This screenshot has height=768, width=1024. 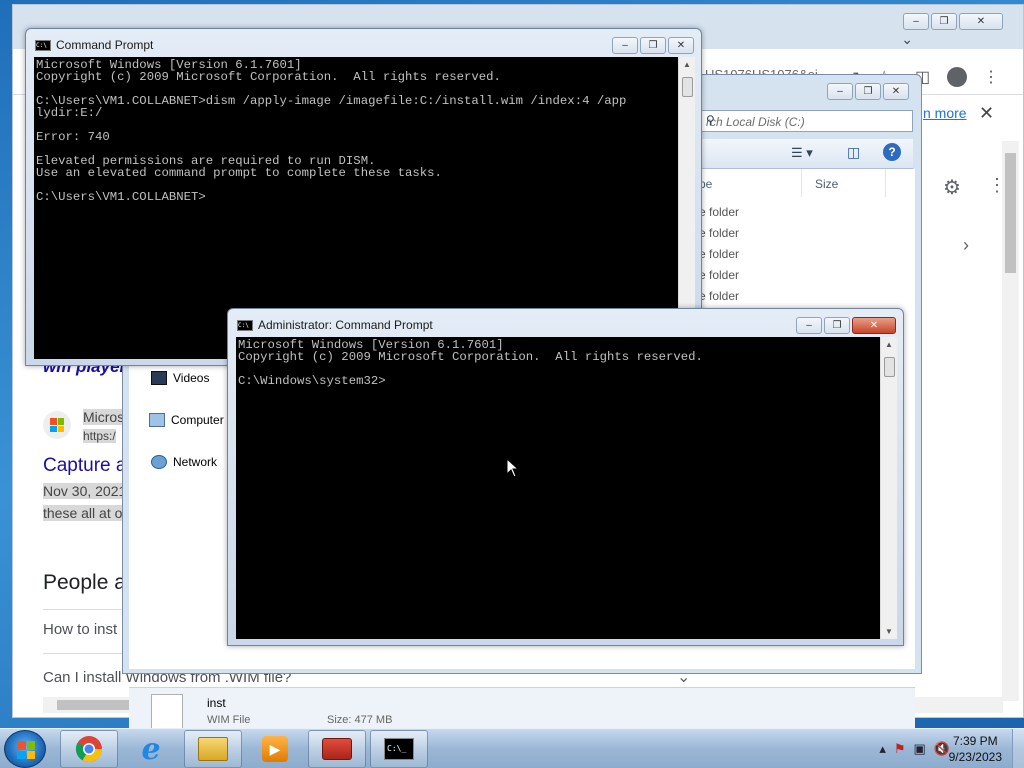 I want to click on next-arrow-icon: ›, so click(x=966, y=245).